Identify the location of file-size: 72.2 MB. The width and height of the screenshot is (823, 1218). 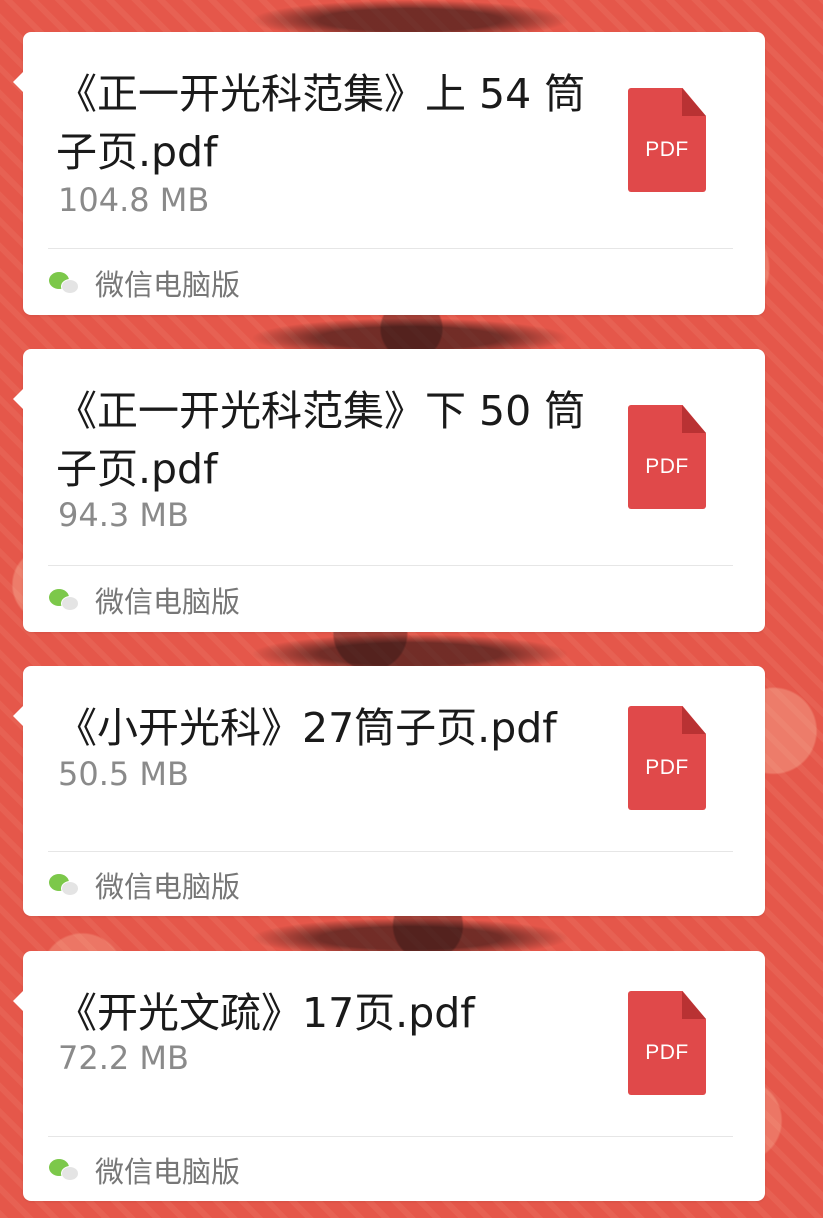
(123, 1058).